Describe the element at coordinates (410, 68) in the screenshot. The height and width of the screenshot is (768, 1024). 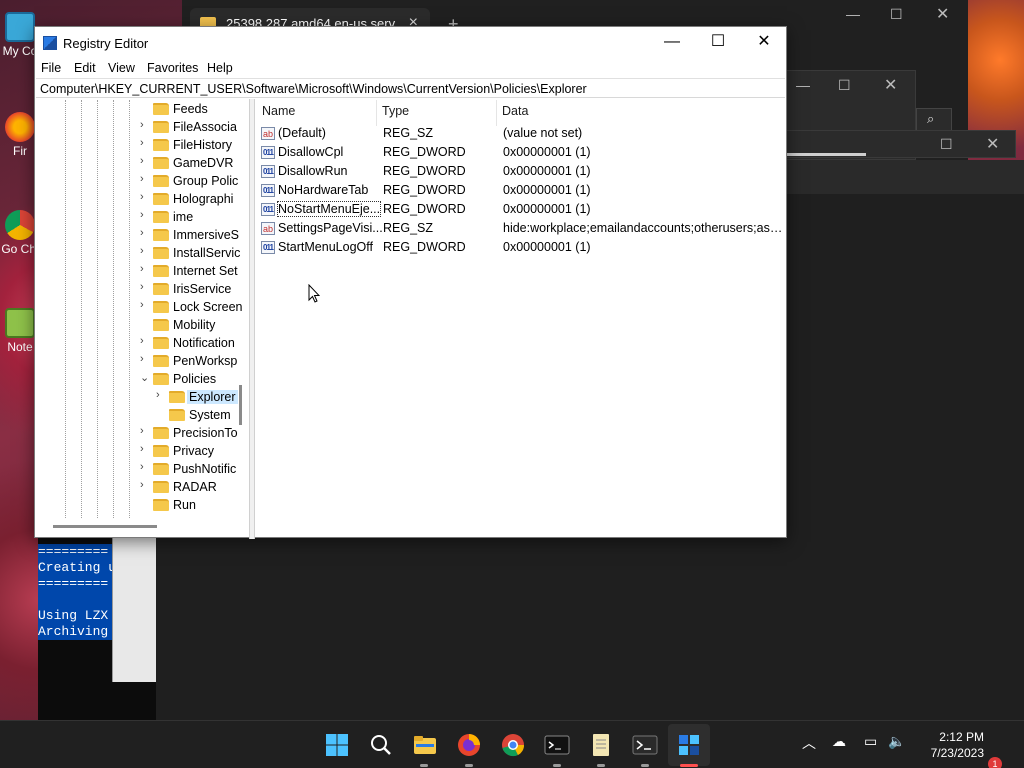
I see `menu-bar: File Edit View Favorites Help` at that location.